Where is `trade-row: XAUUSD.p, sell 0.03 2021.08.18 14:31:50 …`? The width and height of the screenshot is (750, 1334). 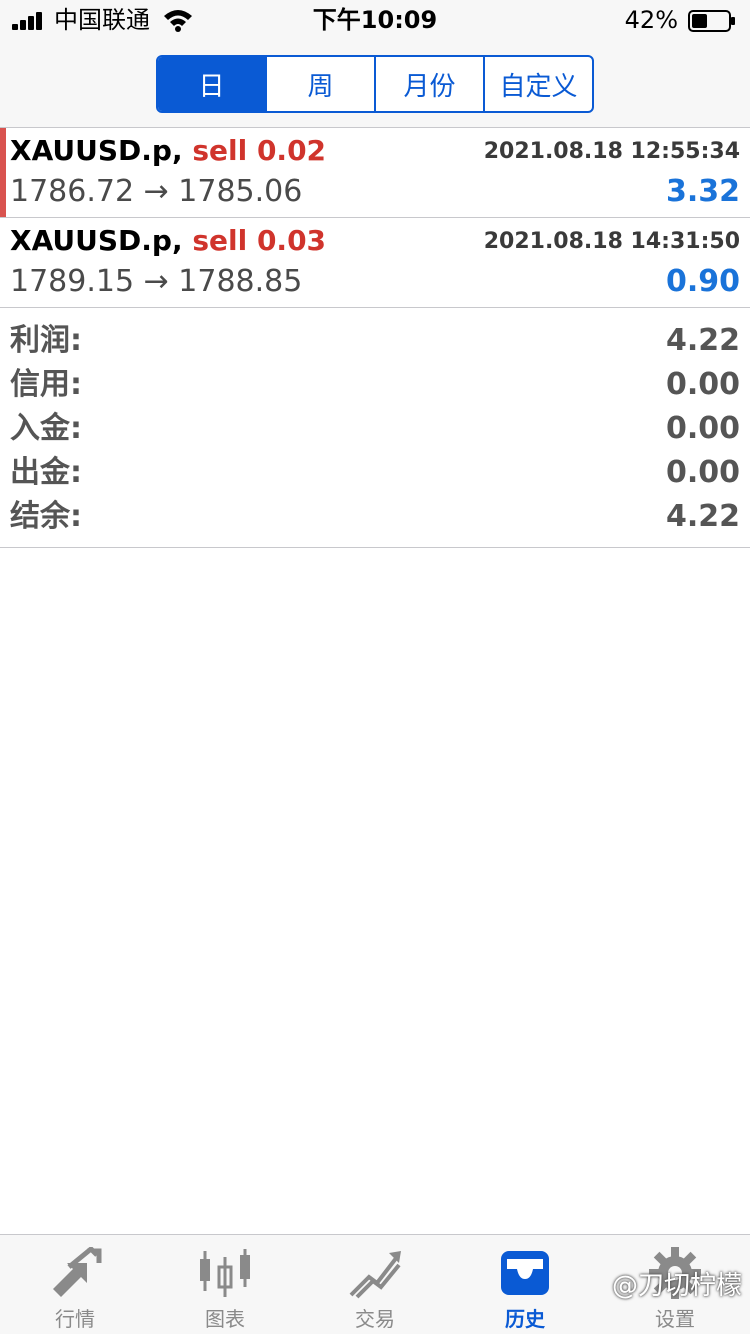 trade-row: XAUUSD.p, sell 0.03 2021.08.18 14:31:50 … is located at coordinates (375, 263).